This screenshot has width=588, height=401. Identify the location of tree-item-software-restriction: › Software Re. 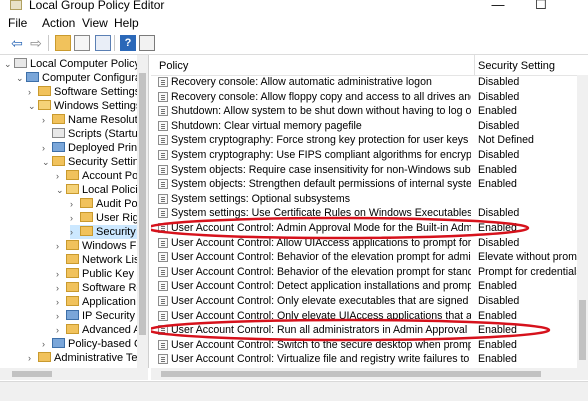
(99, 288).